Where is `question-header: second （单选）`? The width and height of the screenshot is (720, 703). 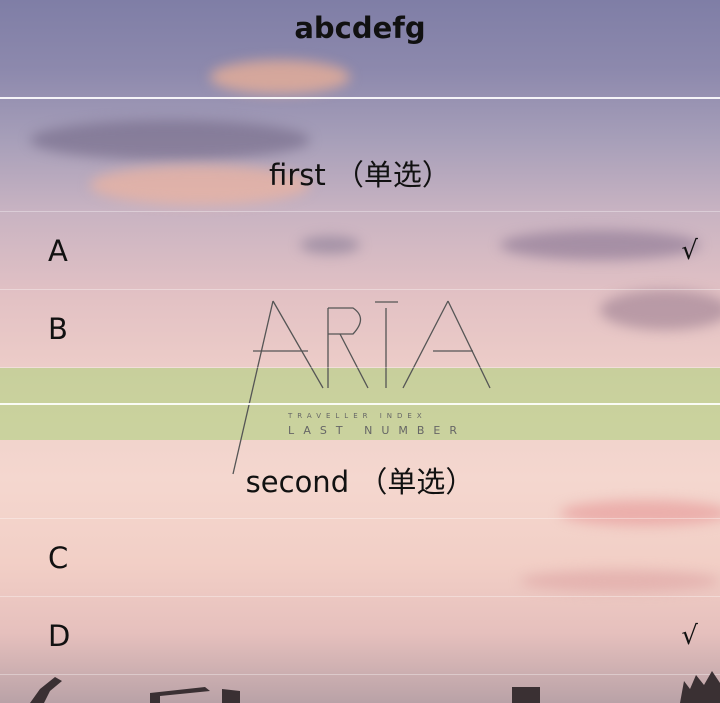 question-header: second （单选） is located at coordinates (360, 480).